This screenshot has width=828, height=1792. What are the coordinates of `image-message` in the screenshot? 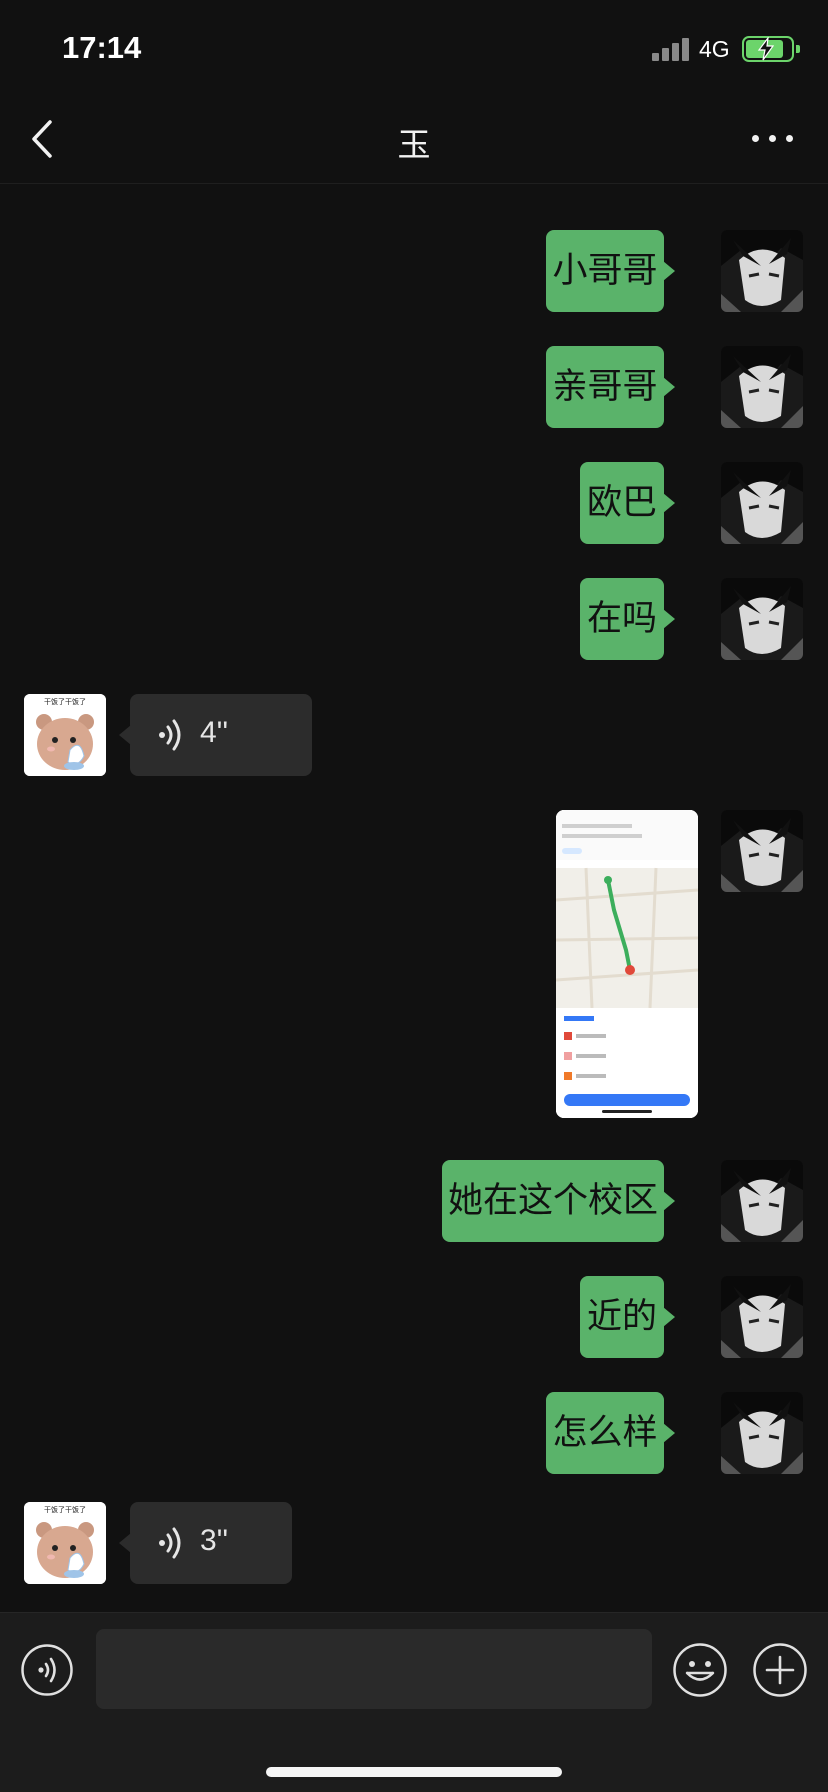 It's located at (627, 964).